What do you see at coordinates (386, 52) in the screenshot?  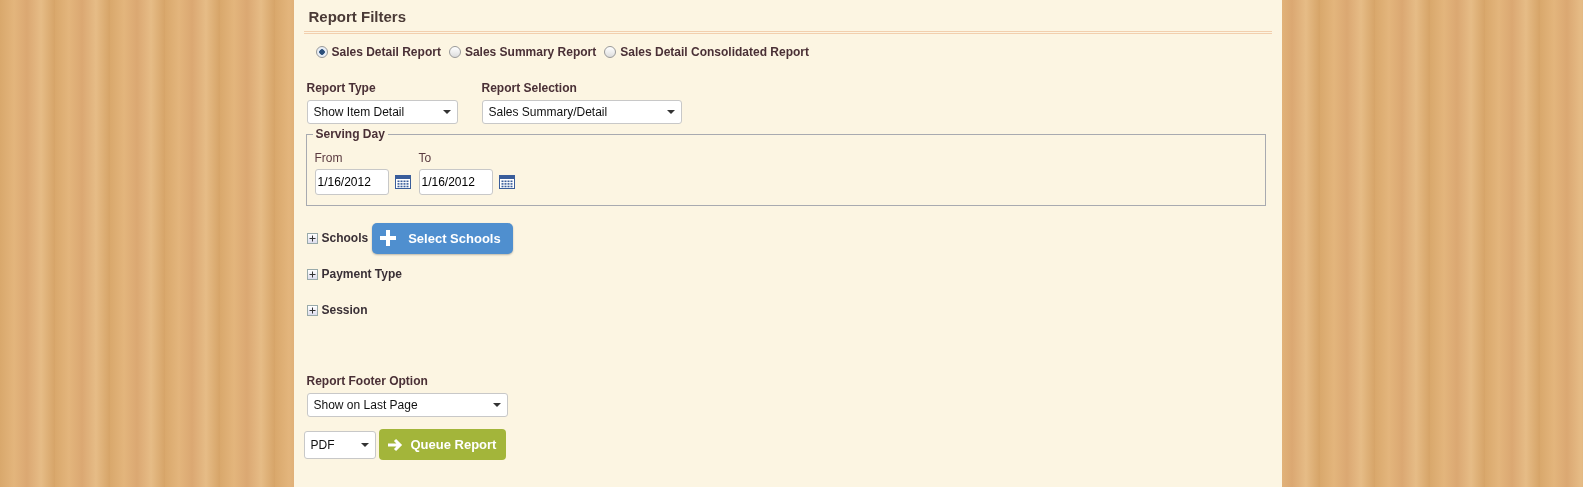 I see `radio-label: Sales Detail Report` at bounding box center [386, 52].